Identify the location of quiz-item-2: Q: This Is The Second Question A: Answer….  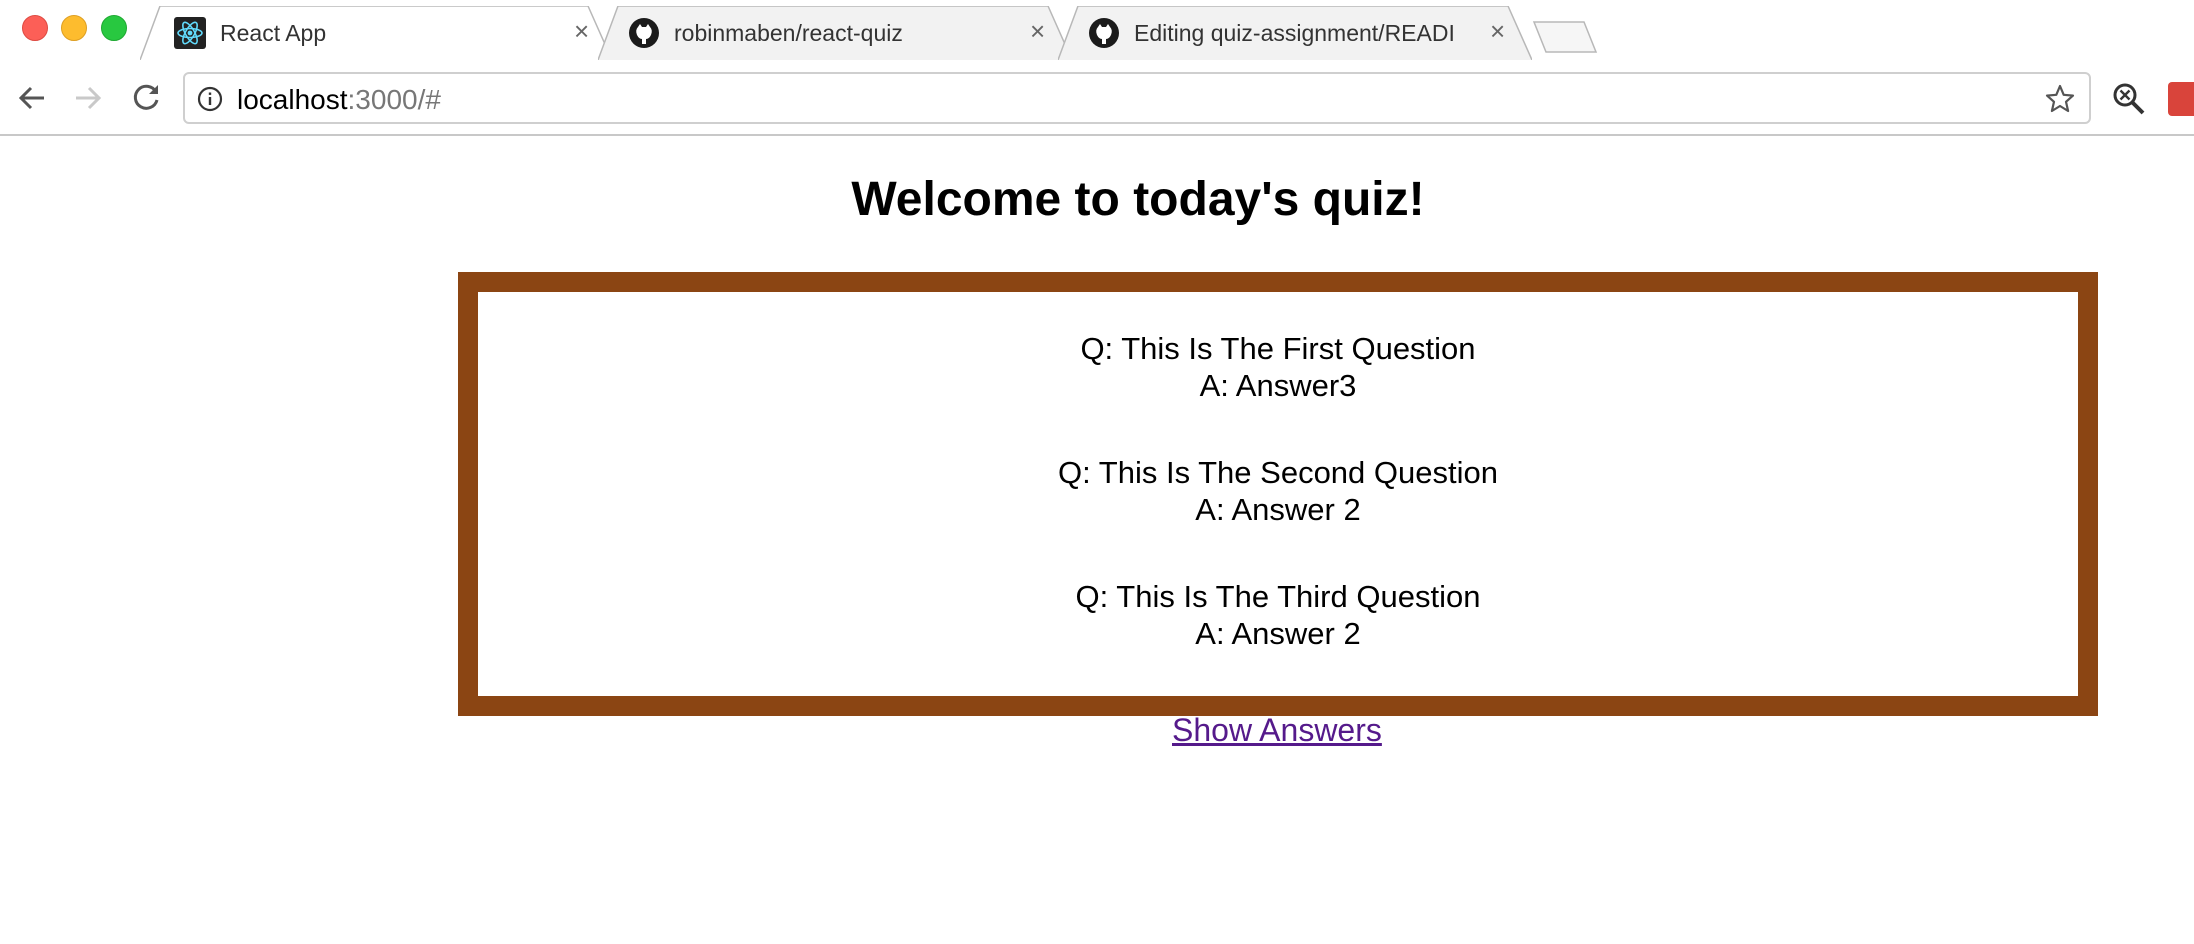
(1278, 491).